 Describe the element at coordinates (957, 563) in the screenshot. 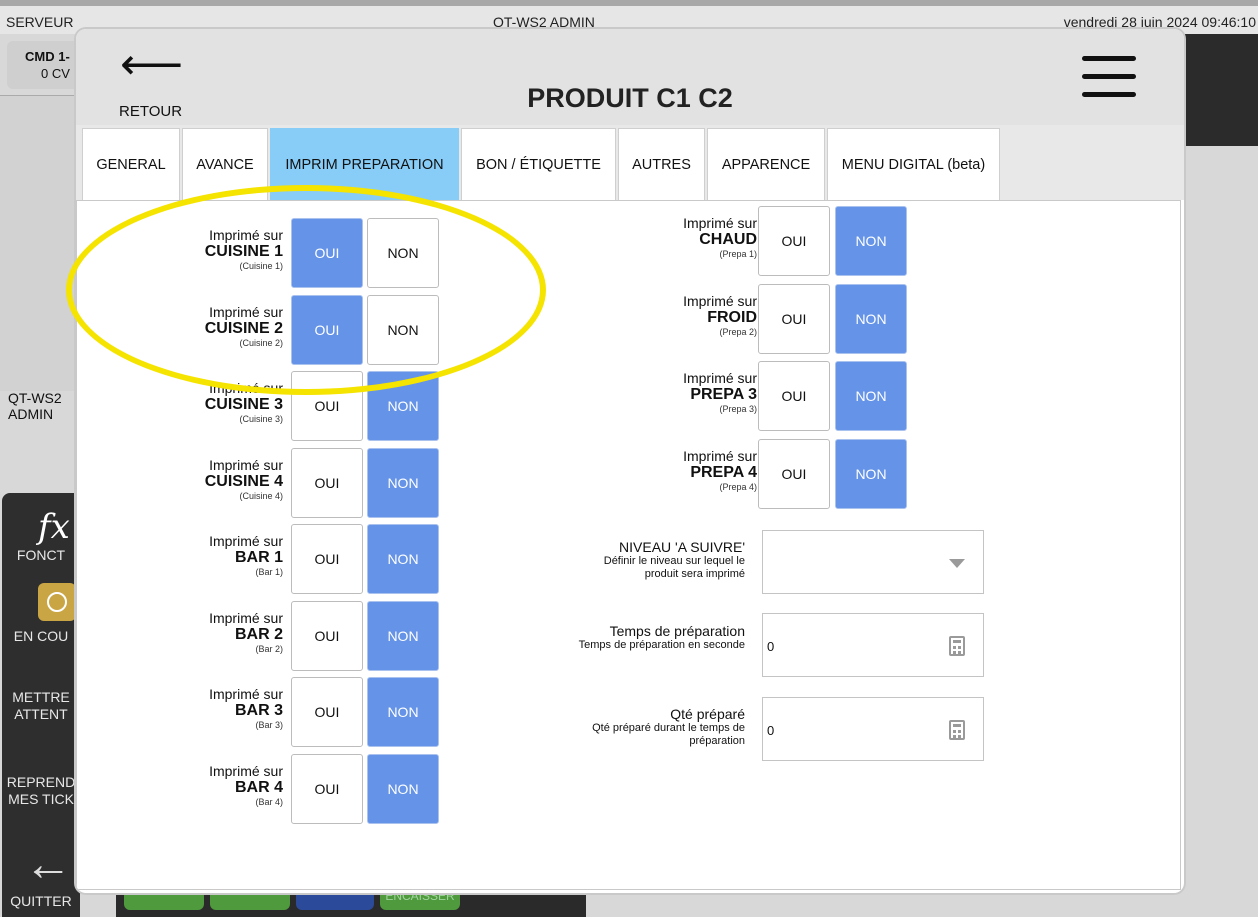

I see `chevron-down-icon` at that location.